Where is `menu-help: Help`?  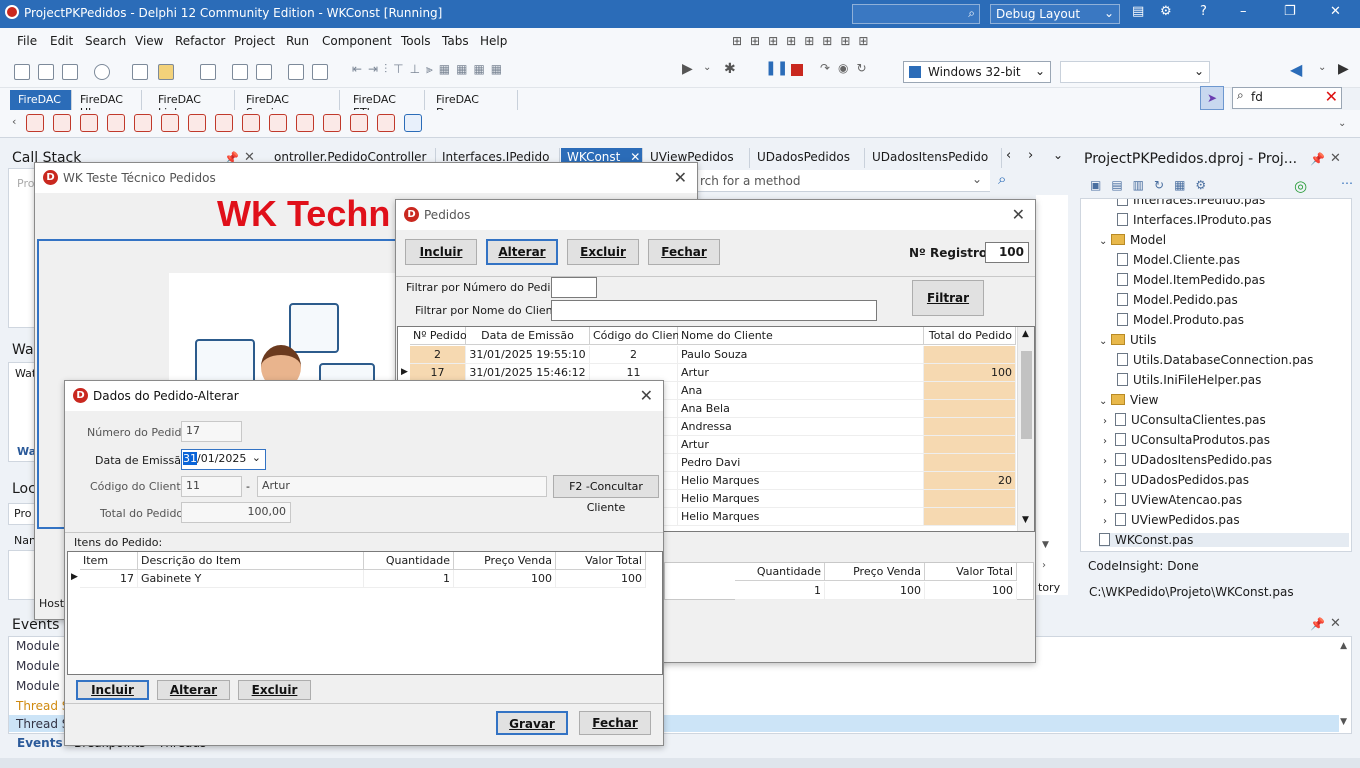
menu-help: Help is located at coordinates (493, 41).